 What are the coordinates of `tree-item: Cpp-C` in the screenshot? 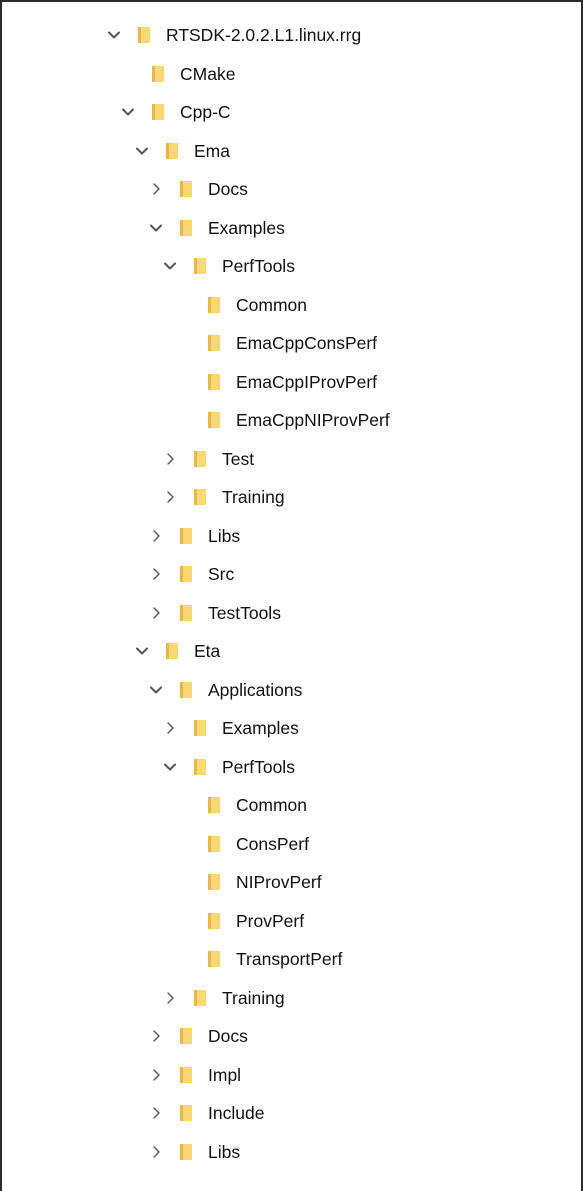 It's located at (292, 112).